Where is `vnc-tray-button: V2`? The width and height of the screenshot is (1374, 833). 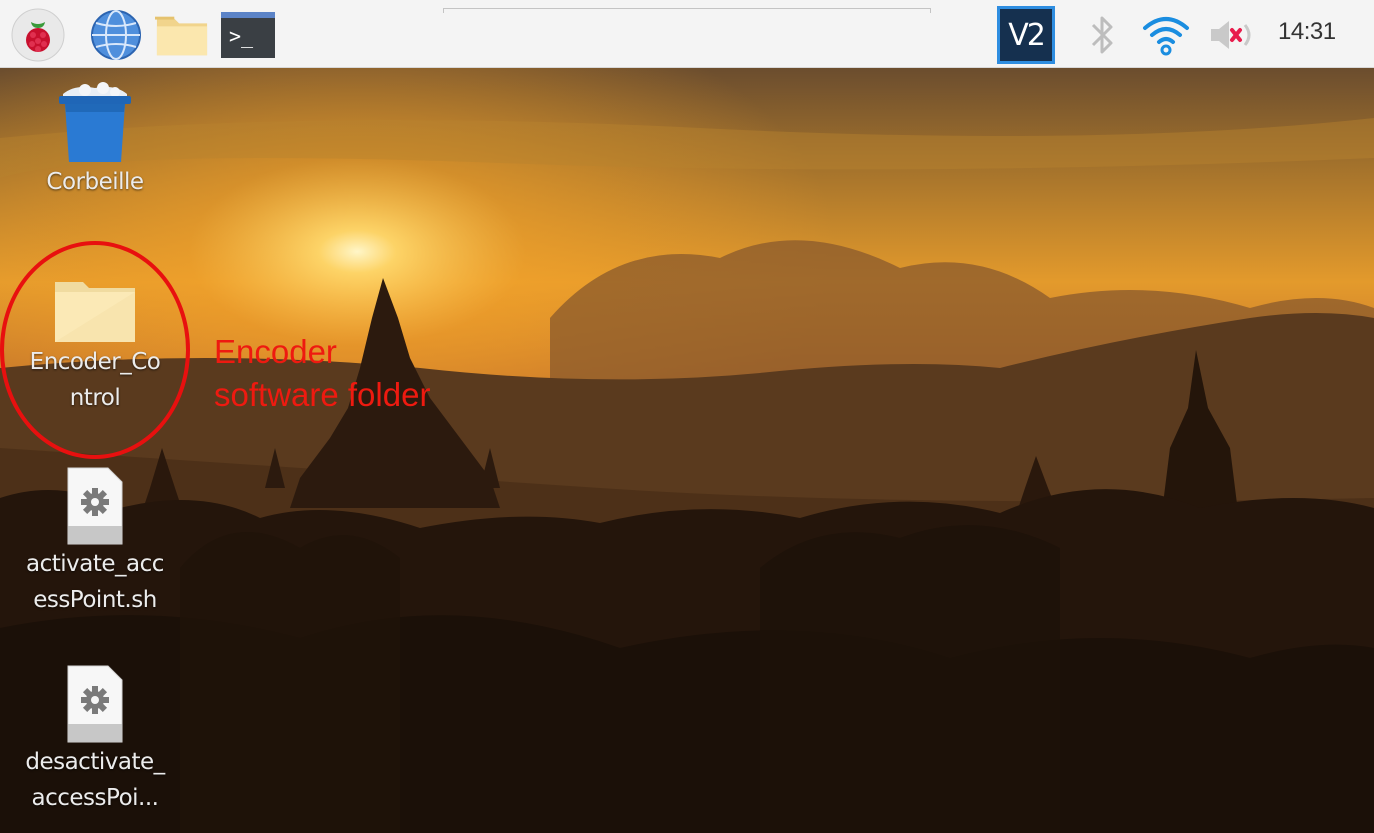 vnc-tray-button: V2 is located at coordinates (1026, 35).